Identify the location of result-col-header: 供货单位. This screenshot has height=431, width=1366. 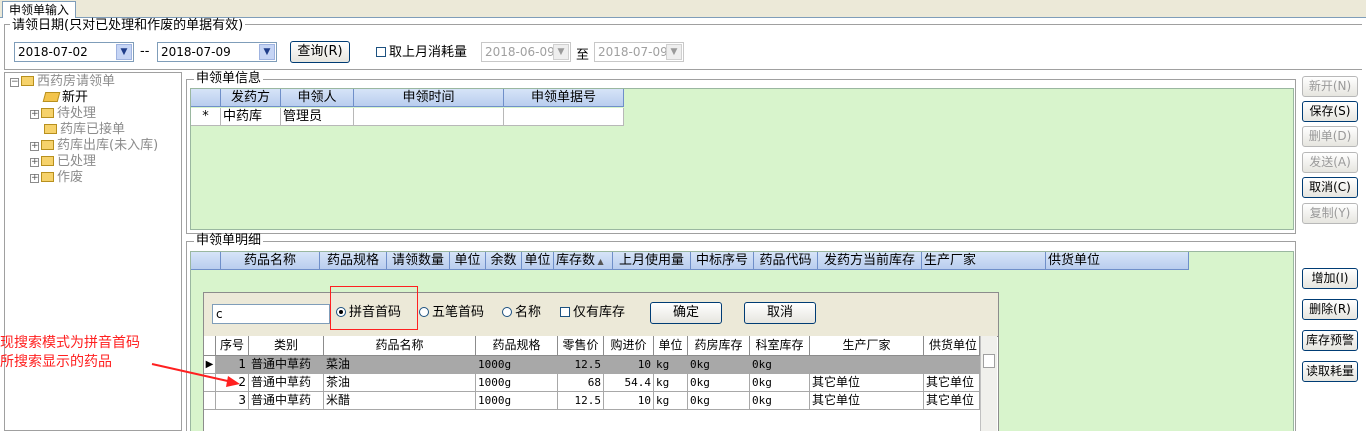
(952, 346).